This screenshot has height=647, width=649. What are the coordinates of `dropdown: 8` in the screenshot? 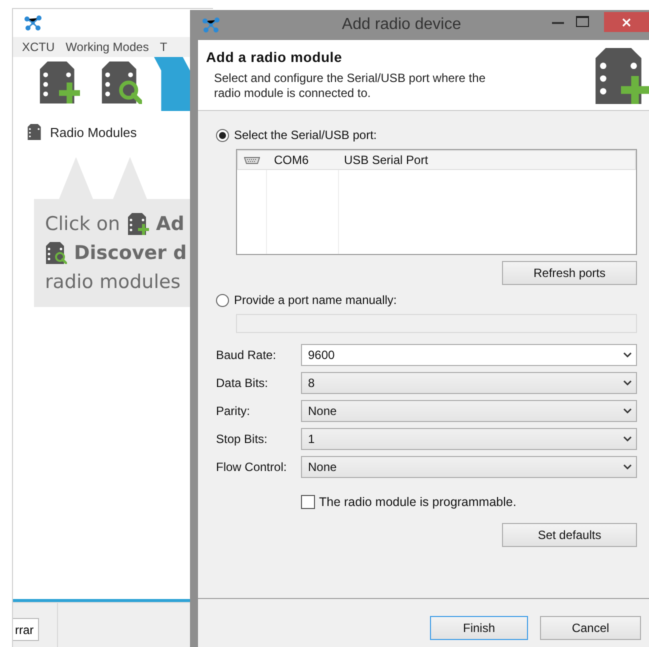 It's located at (469, 383).